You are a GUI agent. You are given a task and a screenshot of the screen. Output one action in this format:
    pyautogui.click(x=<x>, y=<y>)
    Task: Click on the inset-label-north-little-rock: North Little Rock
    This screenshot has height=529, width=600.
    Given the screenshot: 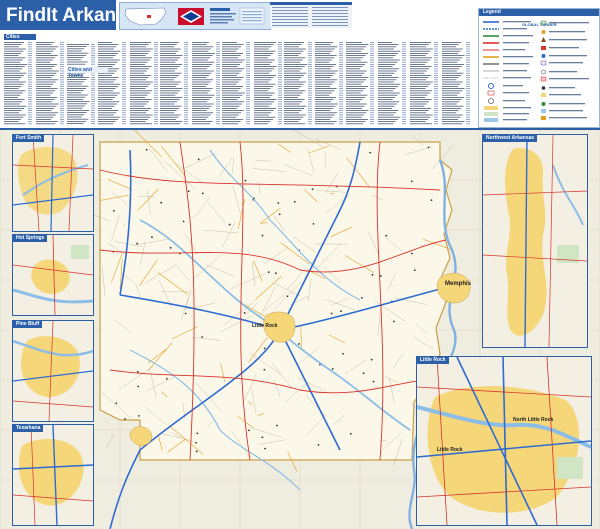 What is the action you would take?
    pyautogui.click(x=533, y=420)
    